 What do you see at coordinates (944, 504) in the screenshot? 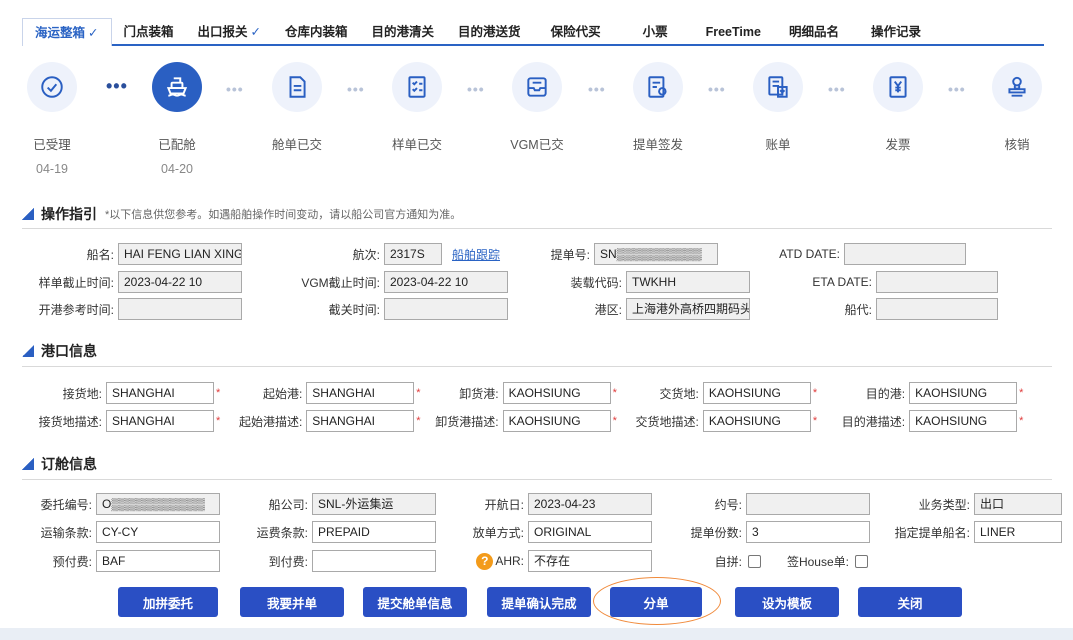
I see `business-type-label: 业务类型:` at bounding box center [944, 504].